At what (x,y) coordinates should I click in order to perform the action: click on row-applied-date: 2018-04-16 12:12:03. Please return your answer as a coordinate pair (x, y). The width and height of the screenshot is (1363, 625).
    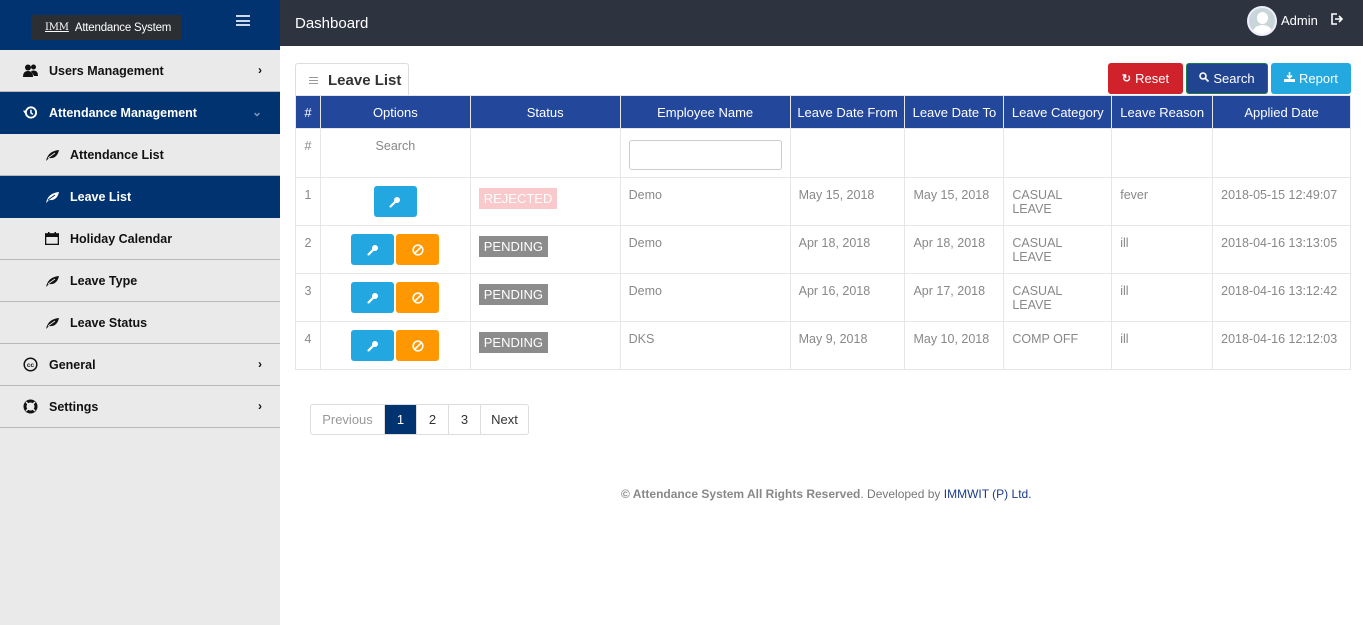
    Looking at the image, I should click on (1281, 345).